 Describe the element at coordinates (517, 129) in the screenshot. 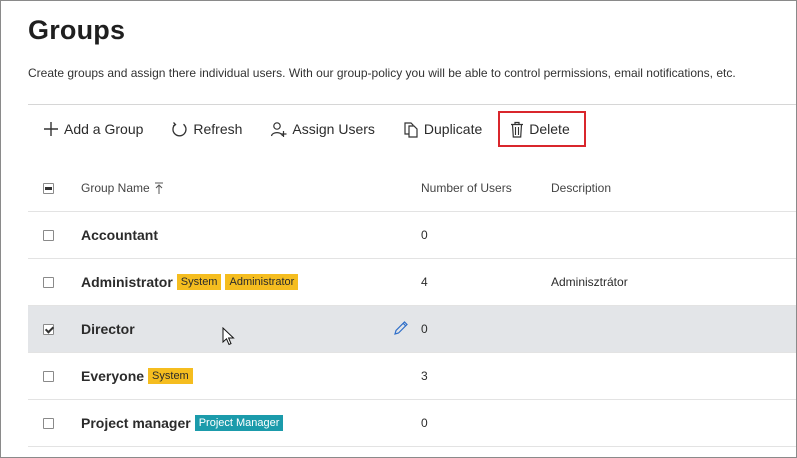

I see `trash-icon` at that location.